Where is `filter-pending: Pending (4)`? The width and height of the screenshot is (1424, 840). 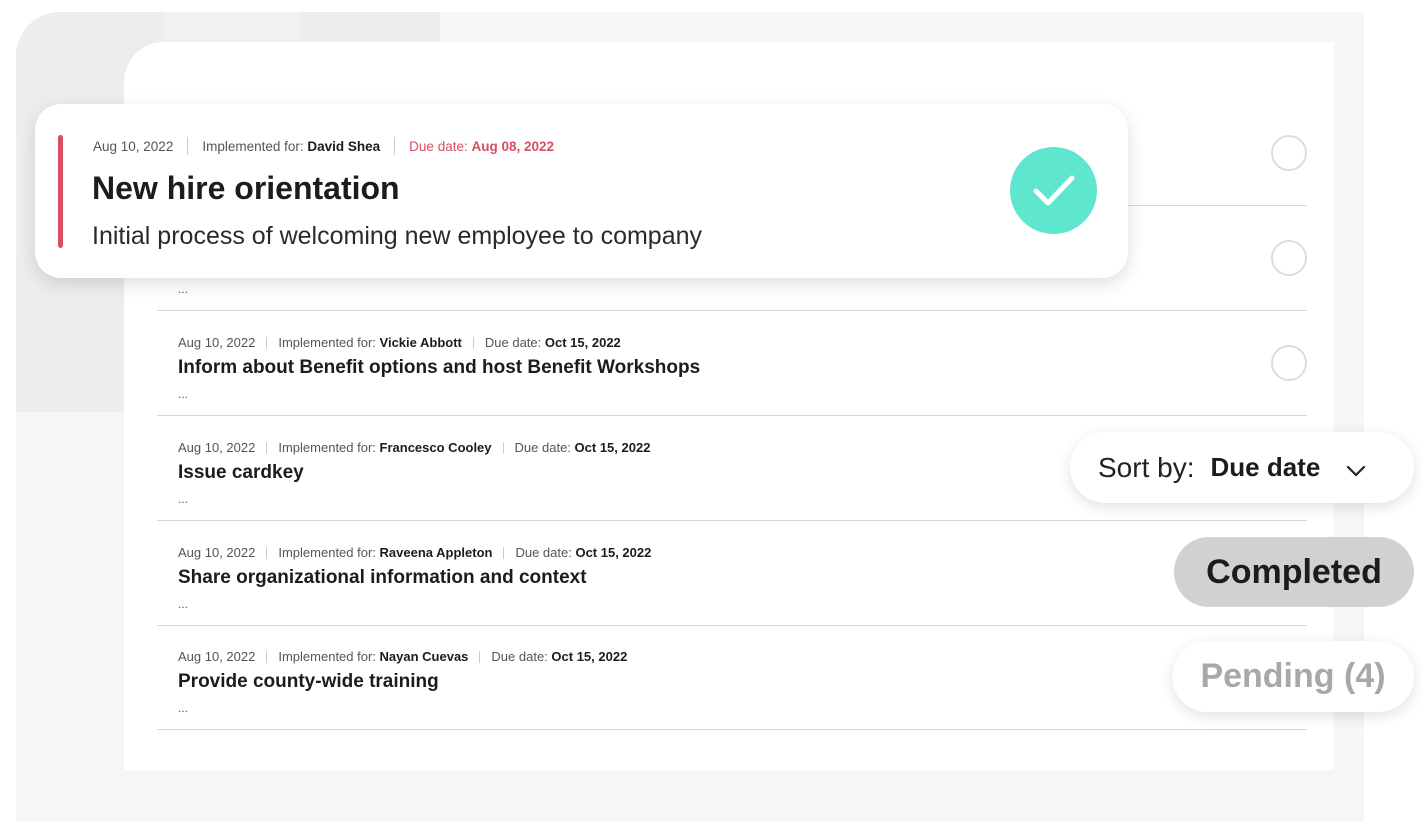 filter-pending: Pending (4) is located at coordinates (1293, 676).